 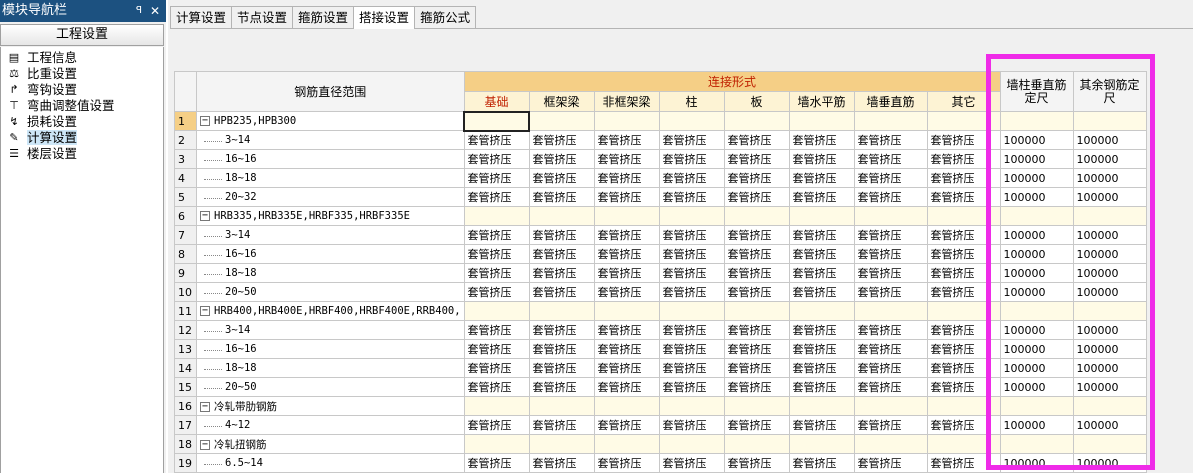 What do you see at coordinates (82, 74) in the screenshot?
I see `nav-item-weight: ⚖ 比重设置` at bounding box center [82, 74].